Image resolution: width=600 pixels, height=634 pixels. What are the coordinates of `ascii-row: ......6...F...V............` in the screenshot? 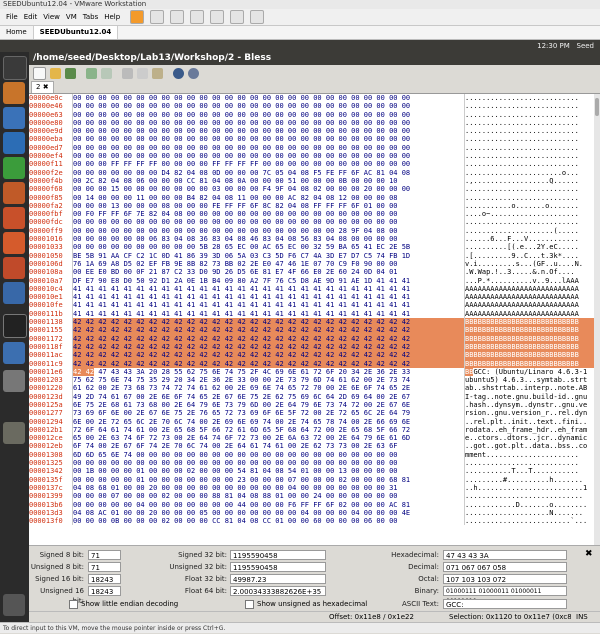 It's located at (532, 239).